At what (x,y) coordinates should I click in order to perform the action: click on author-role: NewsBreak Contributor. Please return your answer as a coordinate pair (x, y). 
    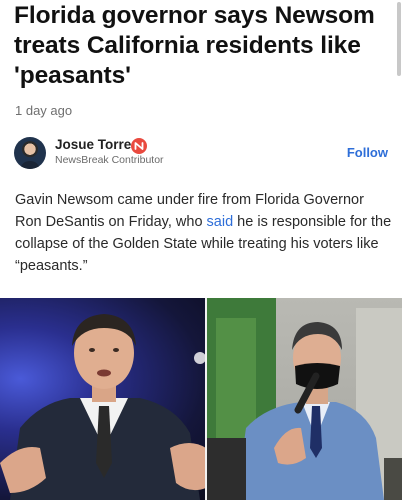
    Looking at the image, I should click on (109, 160).